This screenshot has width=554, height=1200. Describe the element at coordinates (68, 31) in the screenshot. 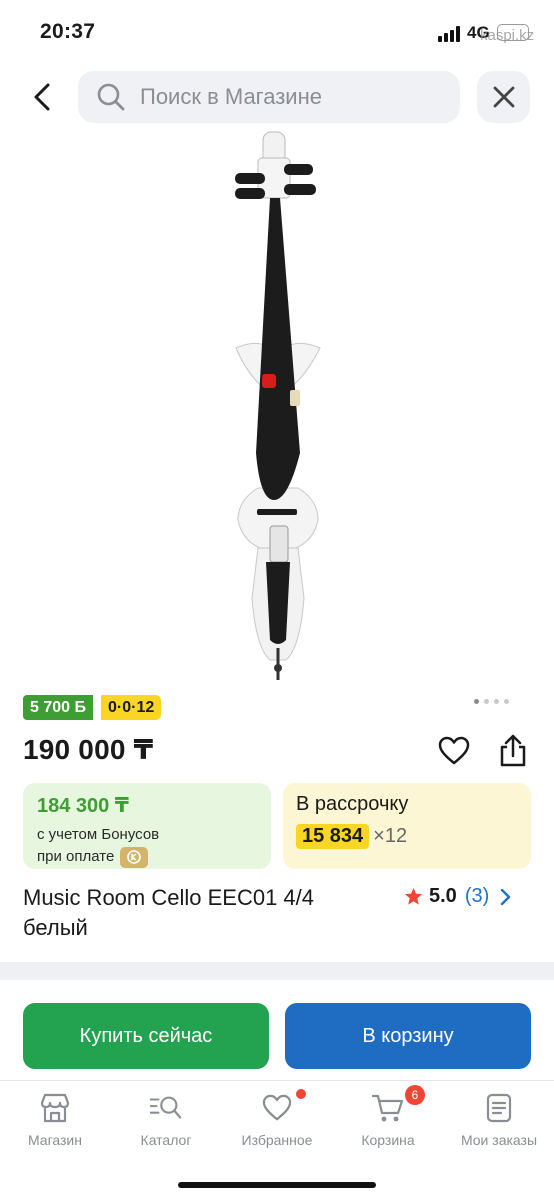

I see `status-time: 20:37` at that location.